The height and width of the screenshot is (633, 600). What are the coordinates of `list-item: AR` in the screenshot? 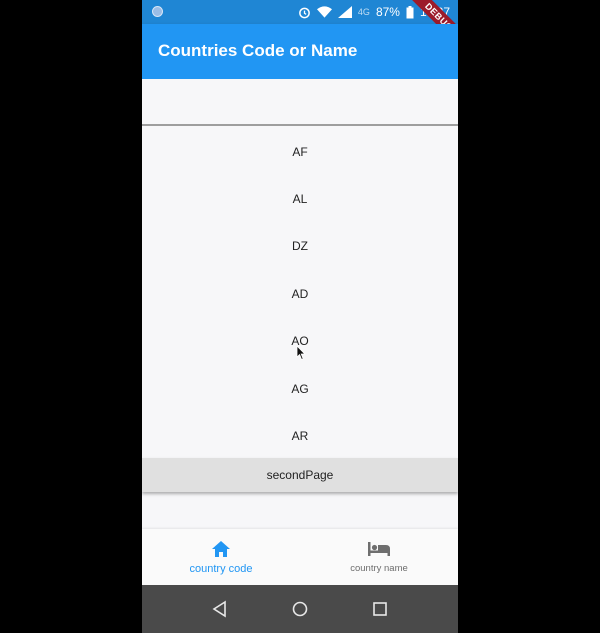 It's located at (300, 435).